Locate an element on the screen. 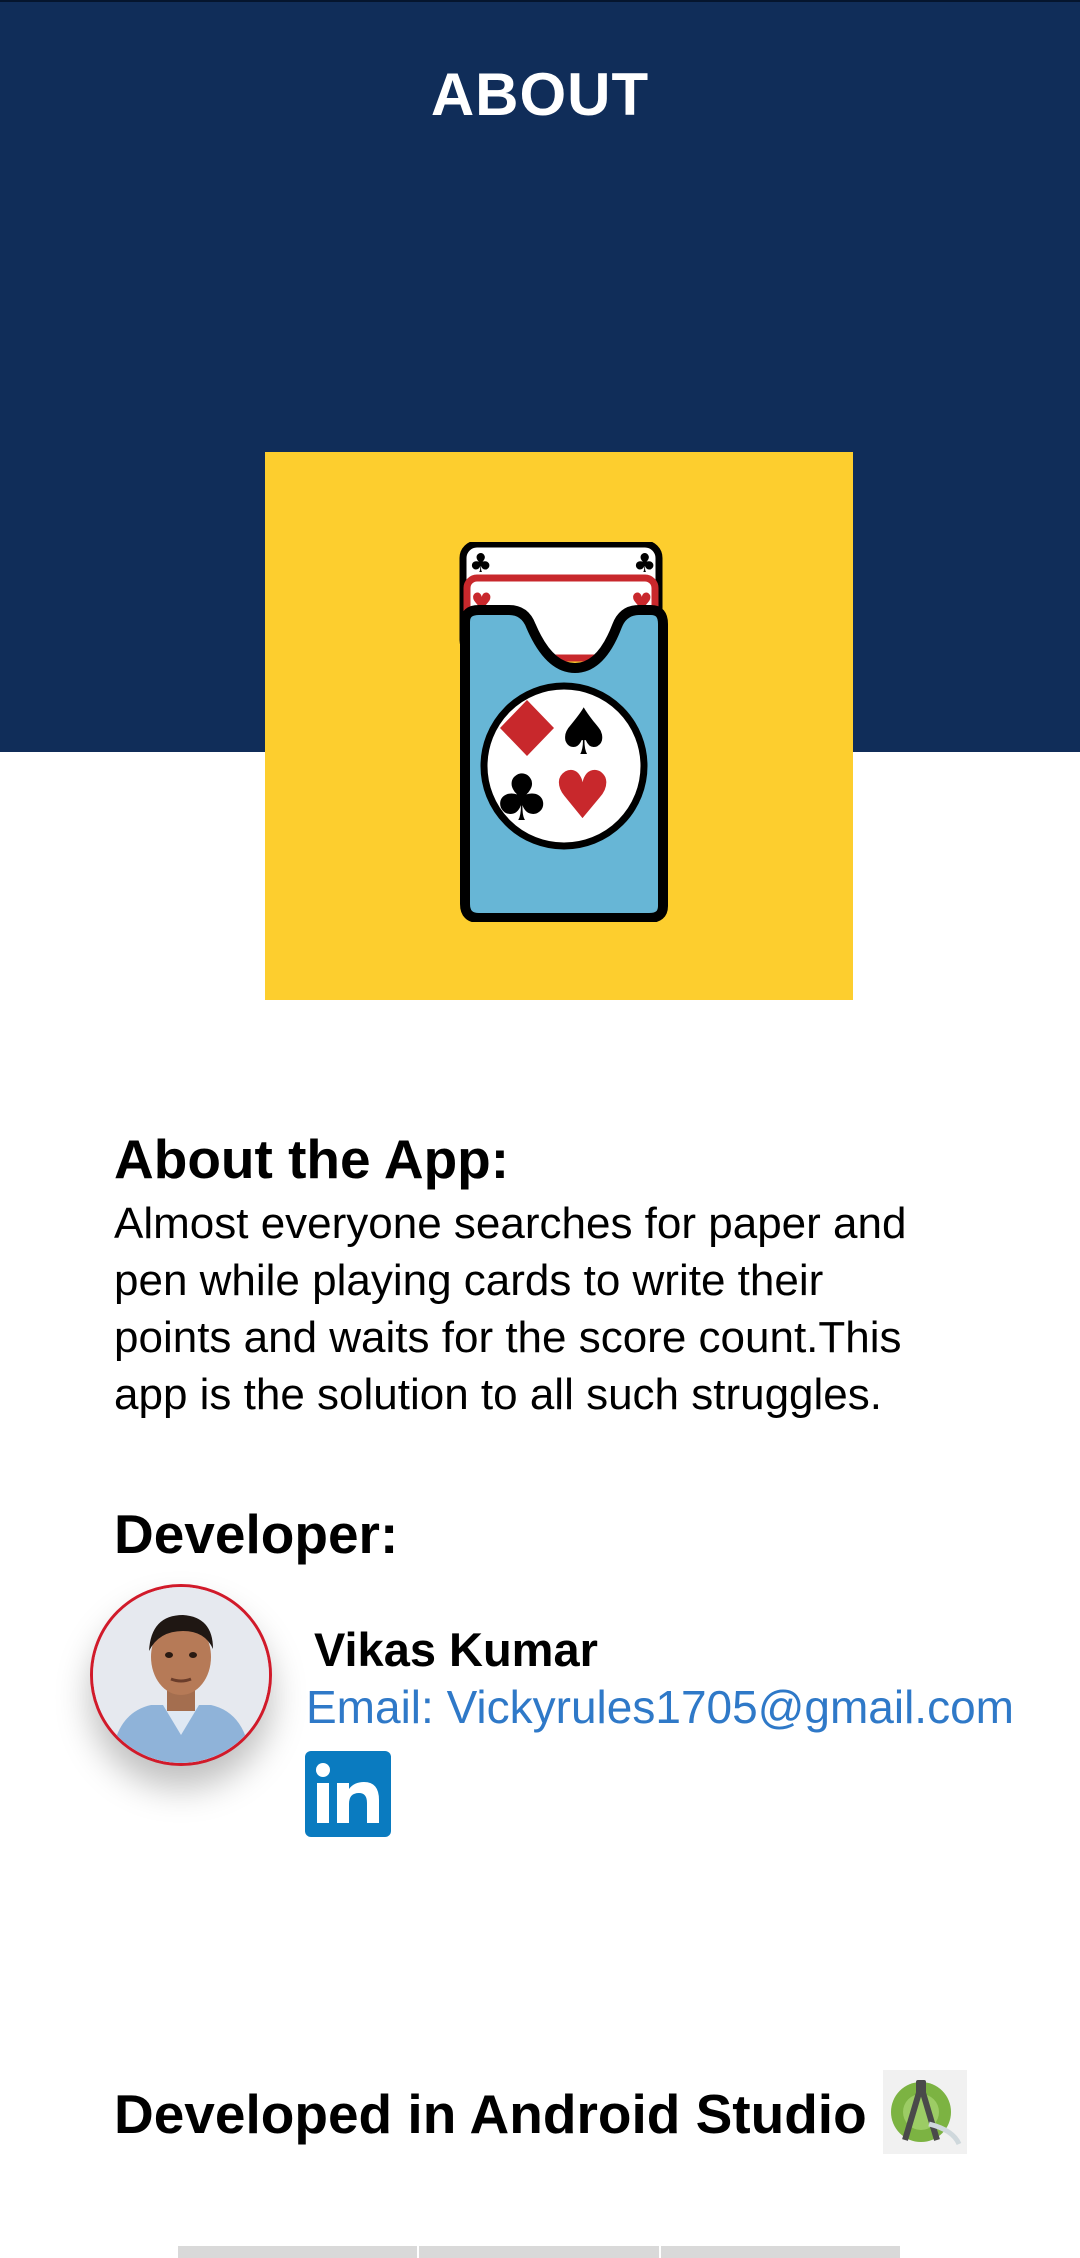 The image size is (1080, 2258). developer-avatar is located at coordinates (181, 1675).